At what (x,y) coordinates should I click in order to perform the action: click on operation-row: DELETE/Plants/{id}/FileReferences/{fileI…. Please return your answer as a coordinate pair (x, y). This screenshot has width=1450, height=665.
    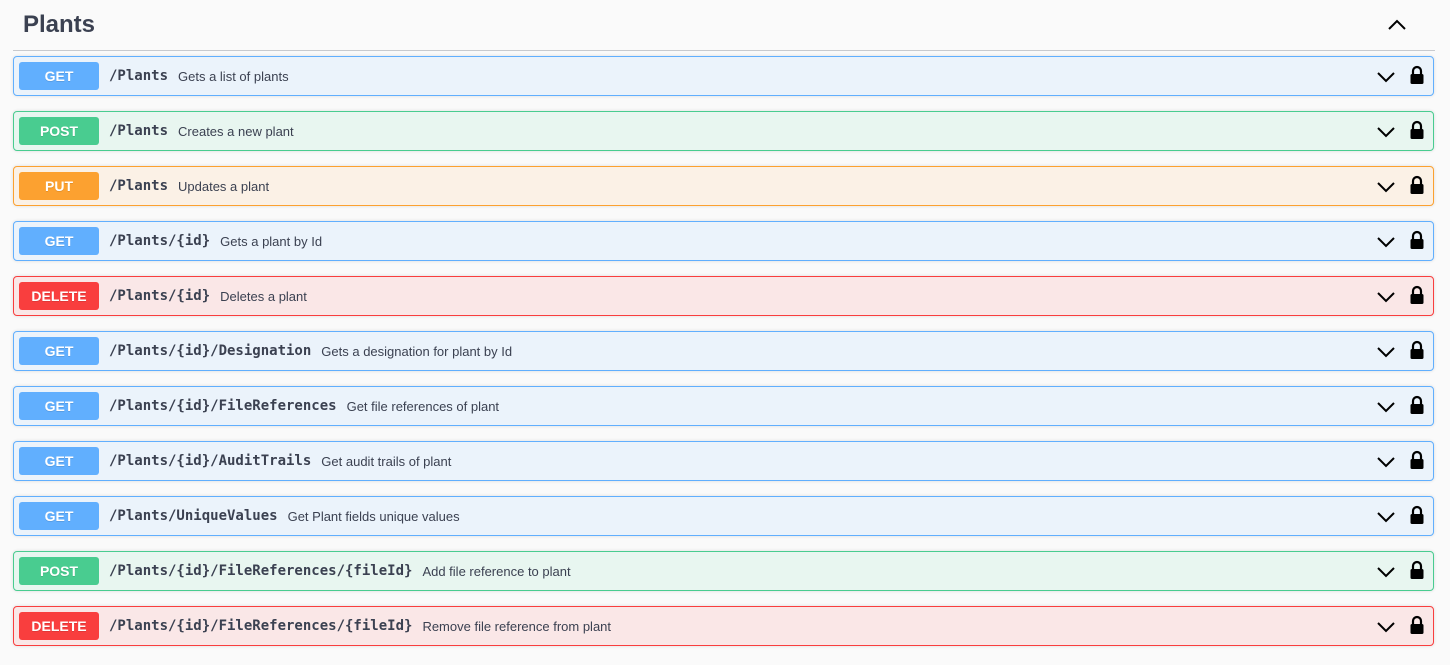
    Looking at the image, I should click on (723, 626).